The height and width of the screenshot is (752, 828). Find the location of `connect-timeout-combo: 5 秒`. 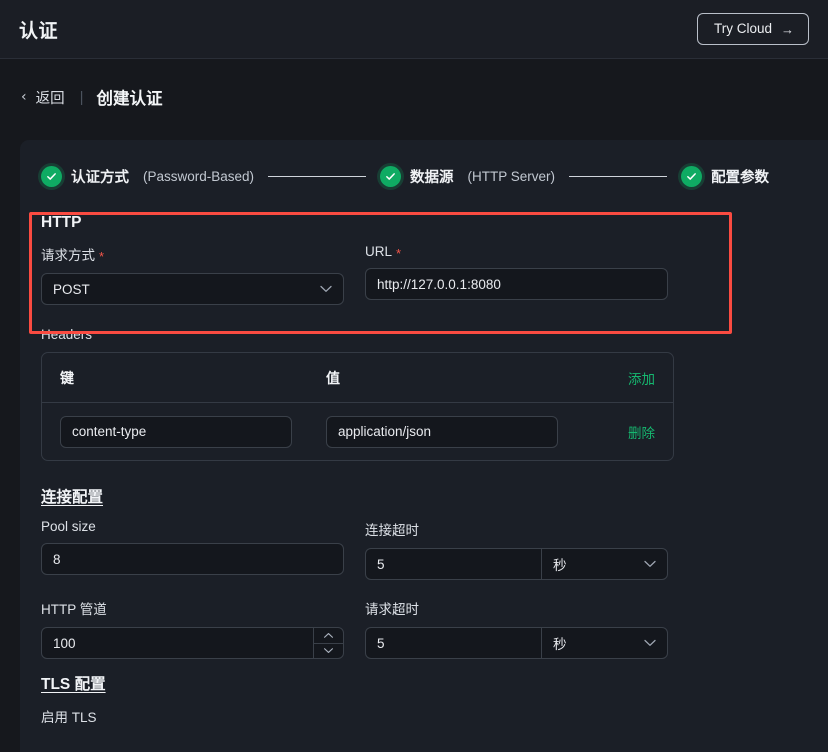

connect-timeout-combo: 5 秒 is located at coordinates (516, 564).